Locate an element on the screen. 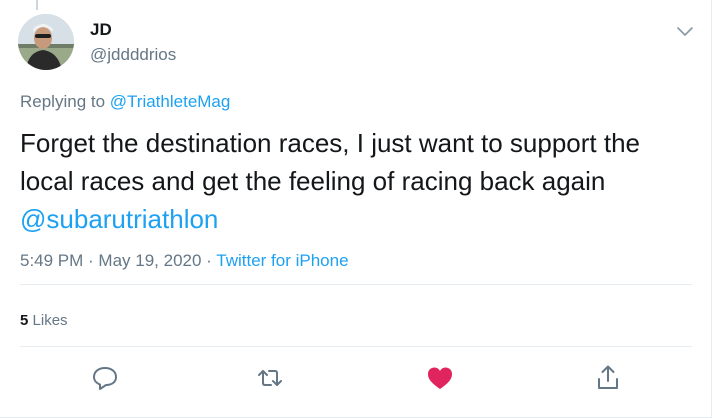 Image resolution: width=720 pixels, height=418 pixels. heart-icon is located at coordinates (440, 378).